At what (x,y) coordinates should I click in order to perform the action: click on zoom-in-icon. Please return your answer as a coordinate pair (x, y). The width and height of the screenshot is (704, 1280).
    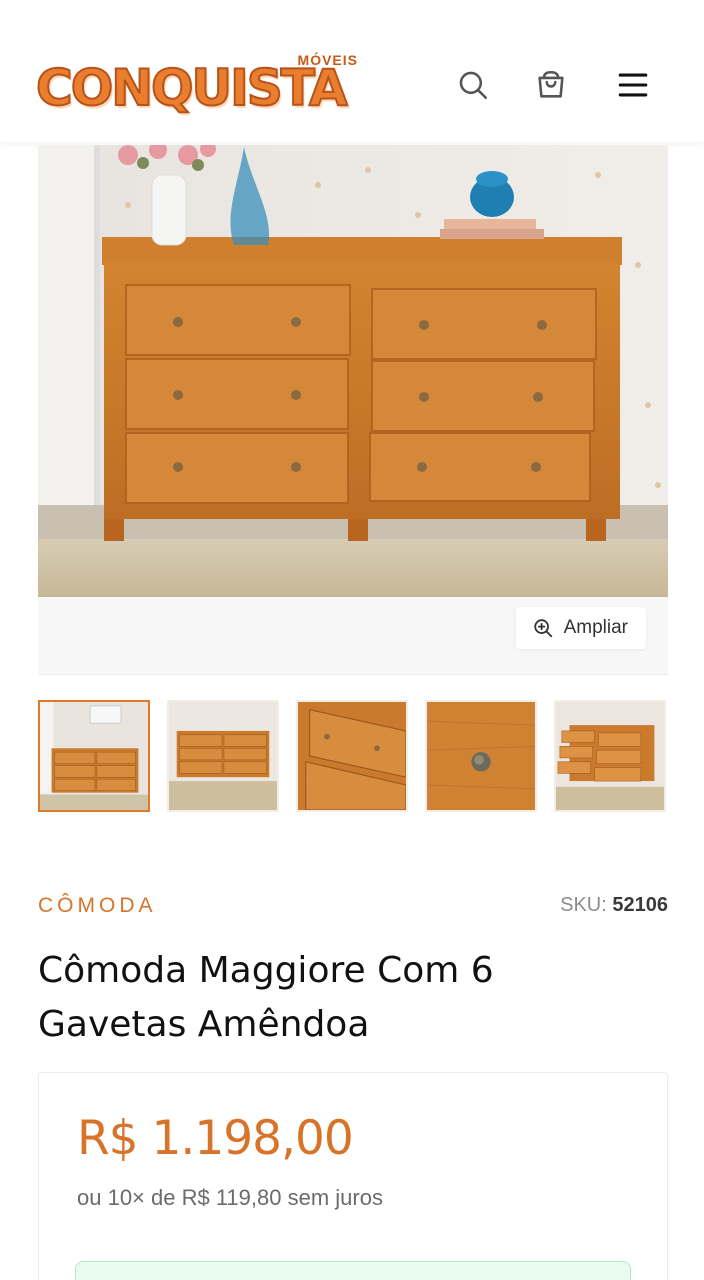
    Looking at the image, I should click on (542, 628).